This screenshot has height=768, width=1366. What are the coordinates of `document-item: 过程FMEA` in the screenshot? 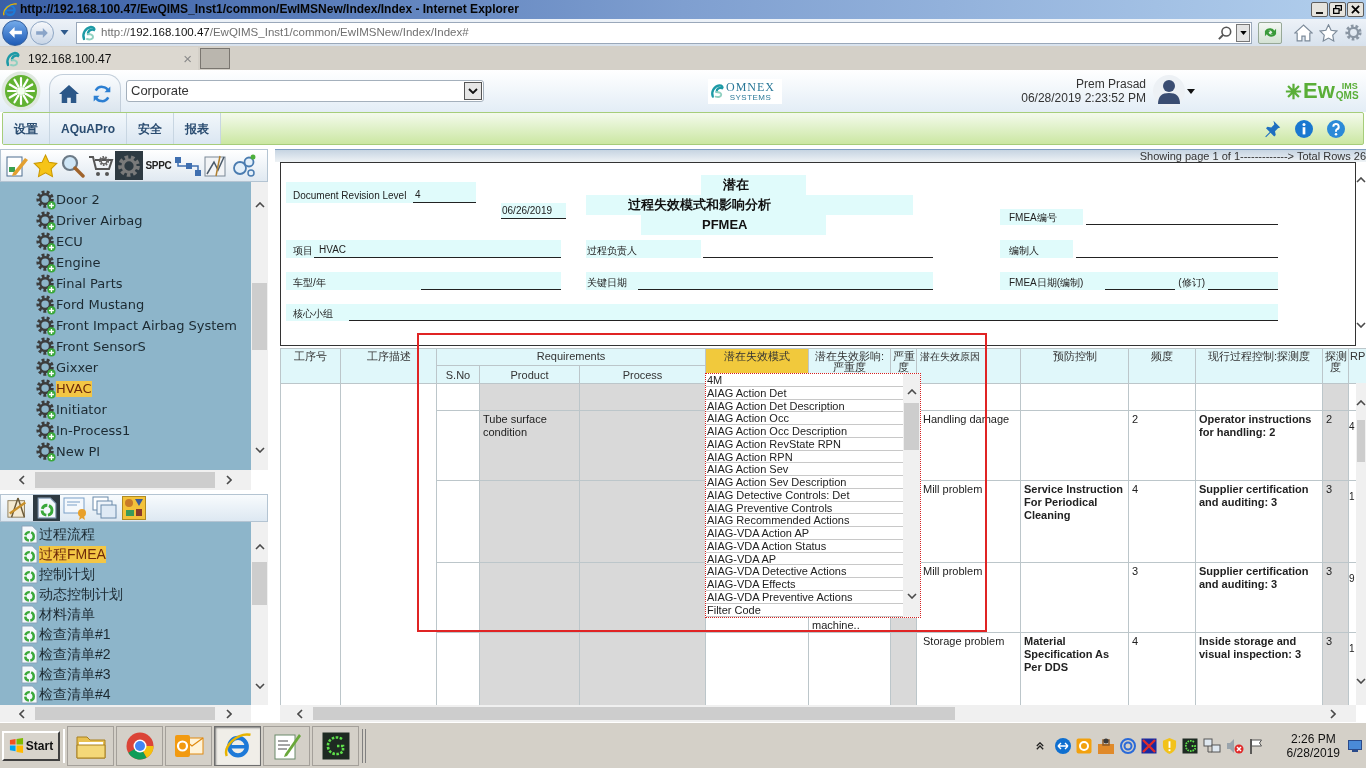 It's located at (72, 554).